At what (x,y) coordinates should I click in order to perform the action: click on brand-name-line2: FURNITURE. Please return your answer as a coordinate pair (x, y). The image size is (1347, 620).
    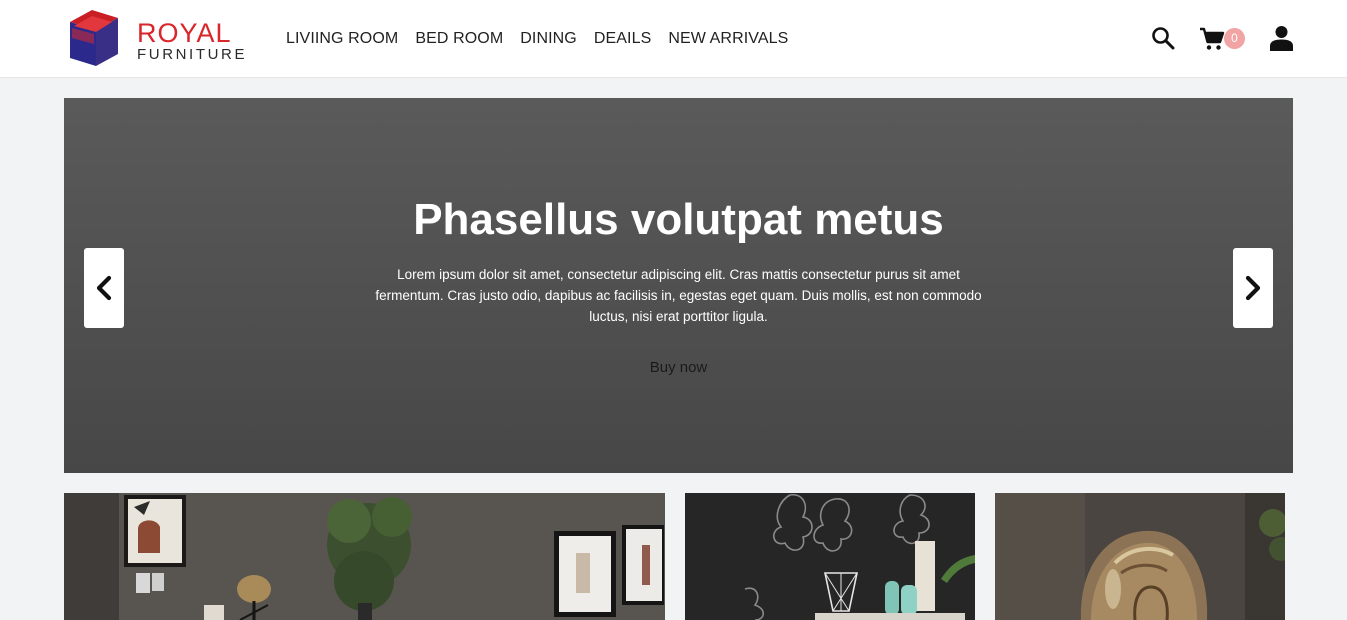
    Looking at the image, I should click on (192, 54).